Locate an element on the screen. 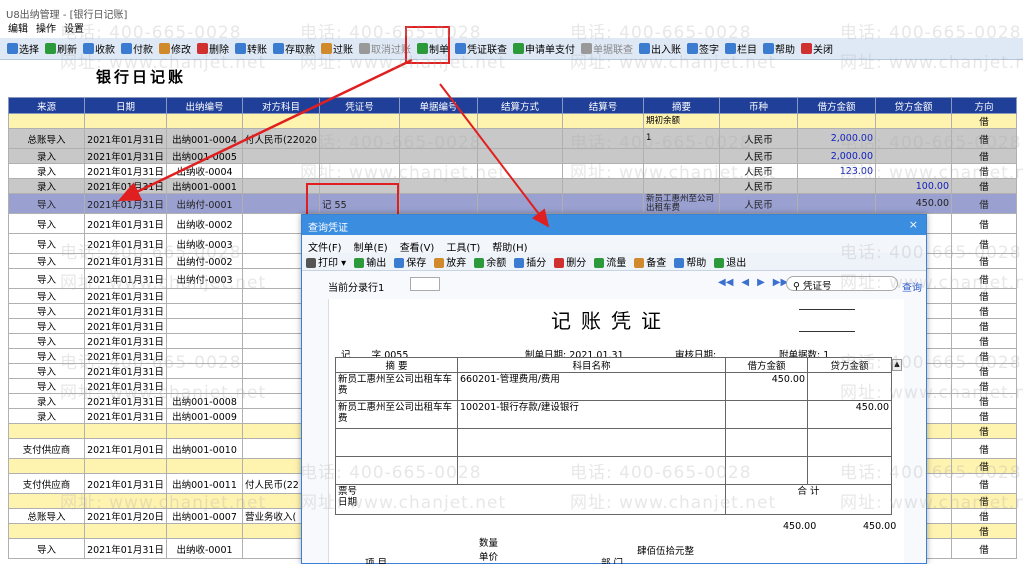  column-header: 对方科目 is located at coordinates (281, 105).